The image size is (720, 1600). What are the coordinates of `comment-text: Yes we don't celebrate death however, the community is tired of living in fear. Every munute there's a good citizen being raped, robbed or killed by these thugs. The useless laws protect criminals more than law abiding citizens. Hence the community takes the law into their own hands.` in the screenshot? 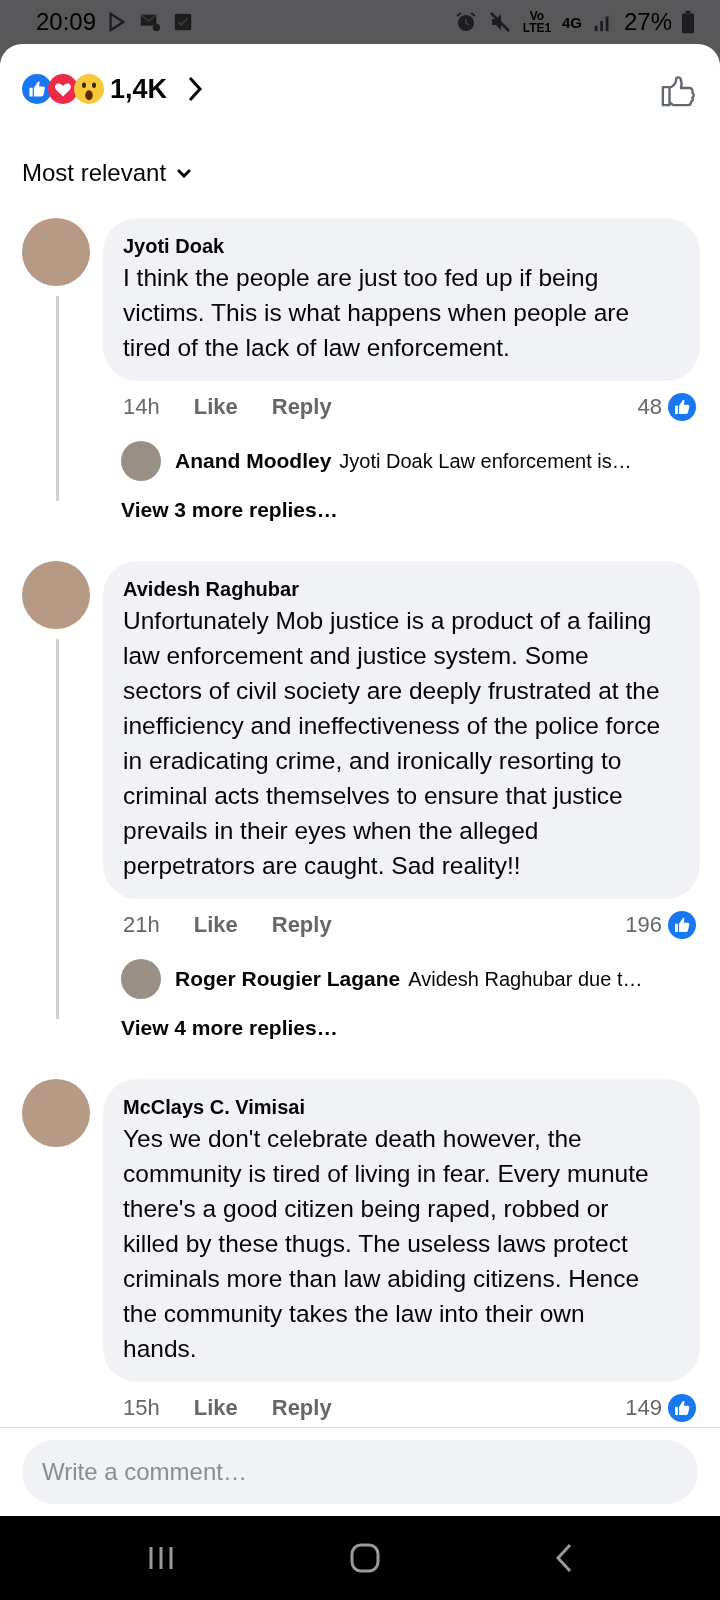 It's located at (386, 1244).